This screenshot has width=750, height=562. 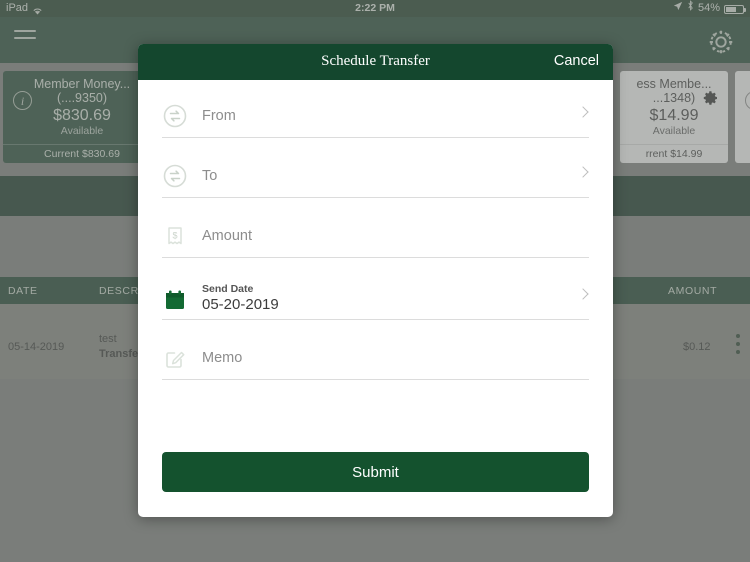 I want to click on field-amount-label: Amount, so click(x=227, y=235).